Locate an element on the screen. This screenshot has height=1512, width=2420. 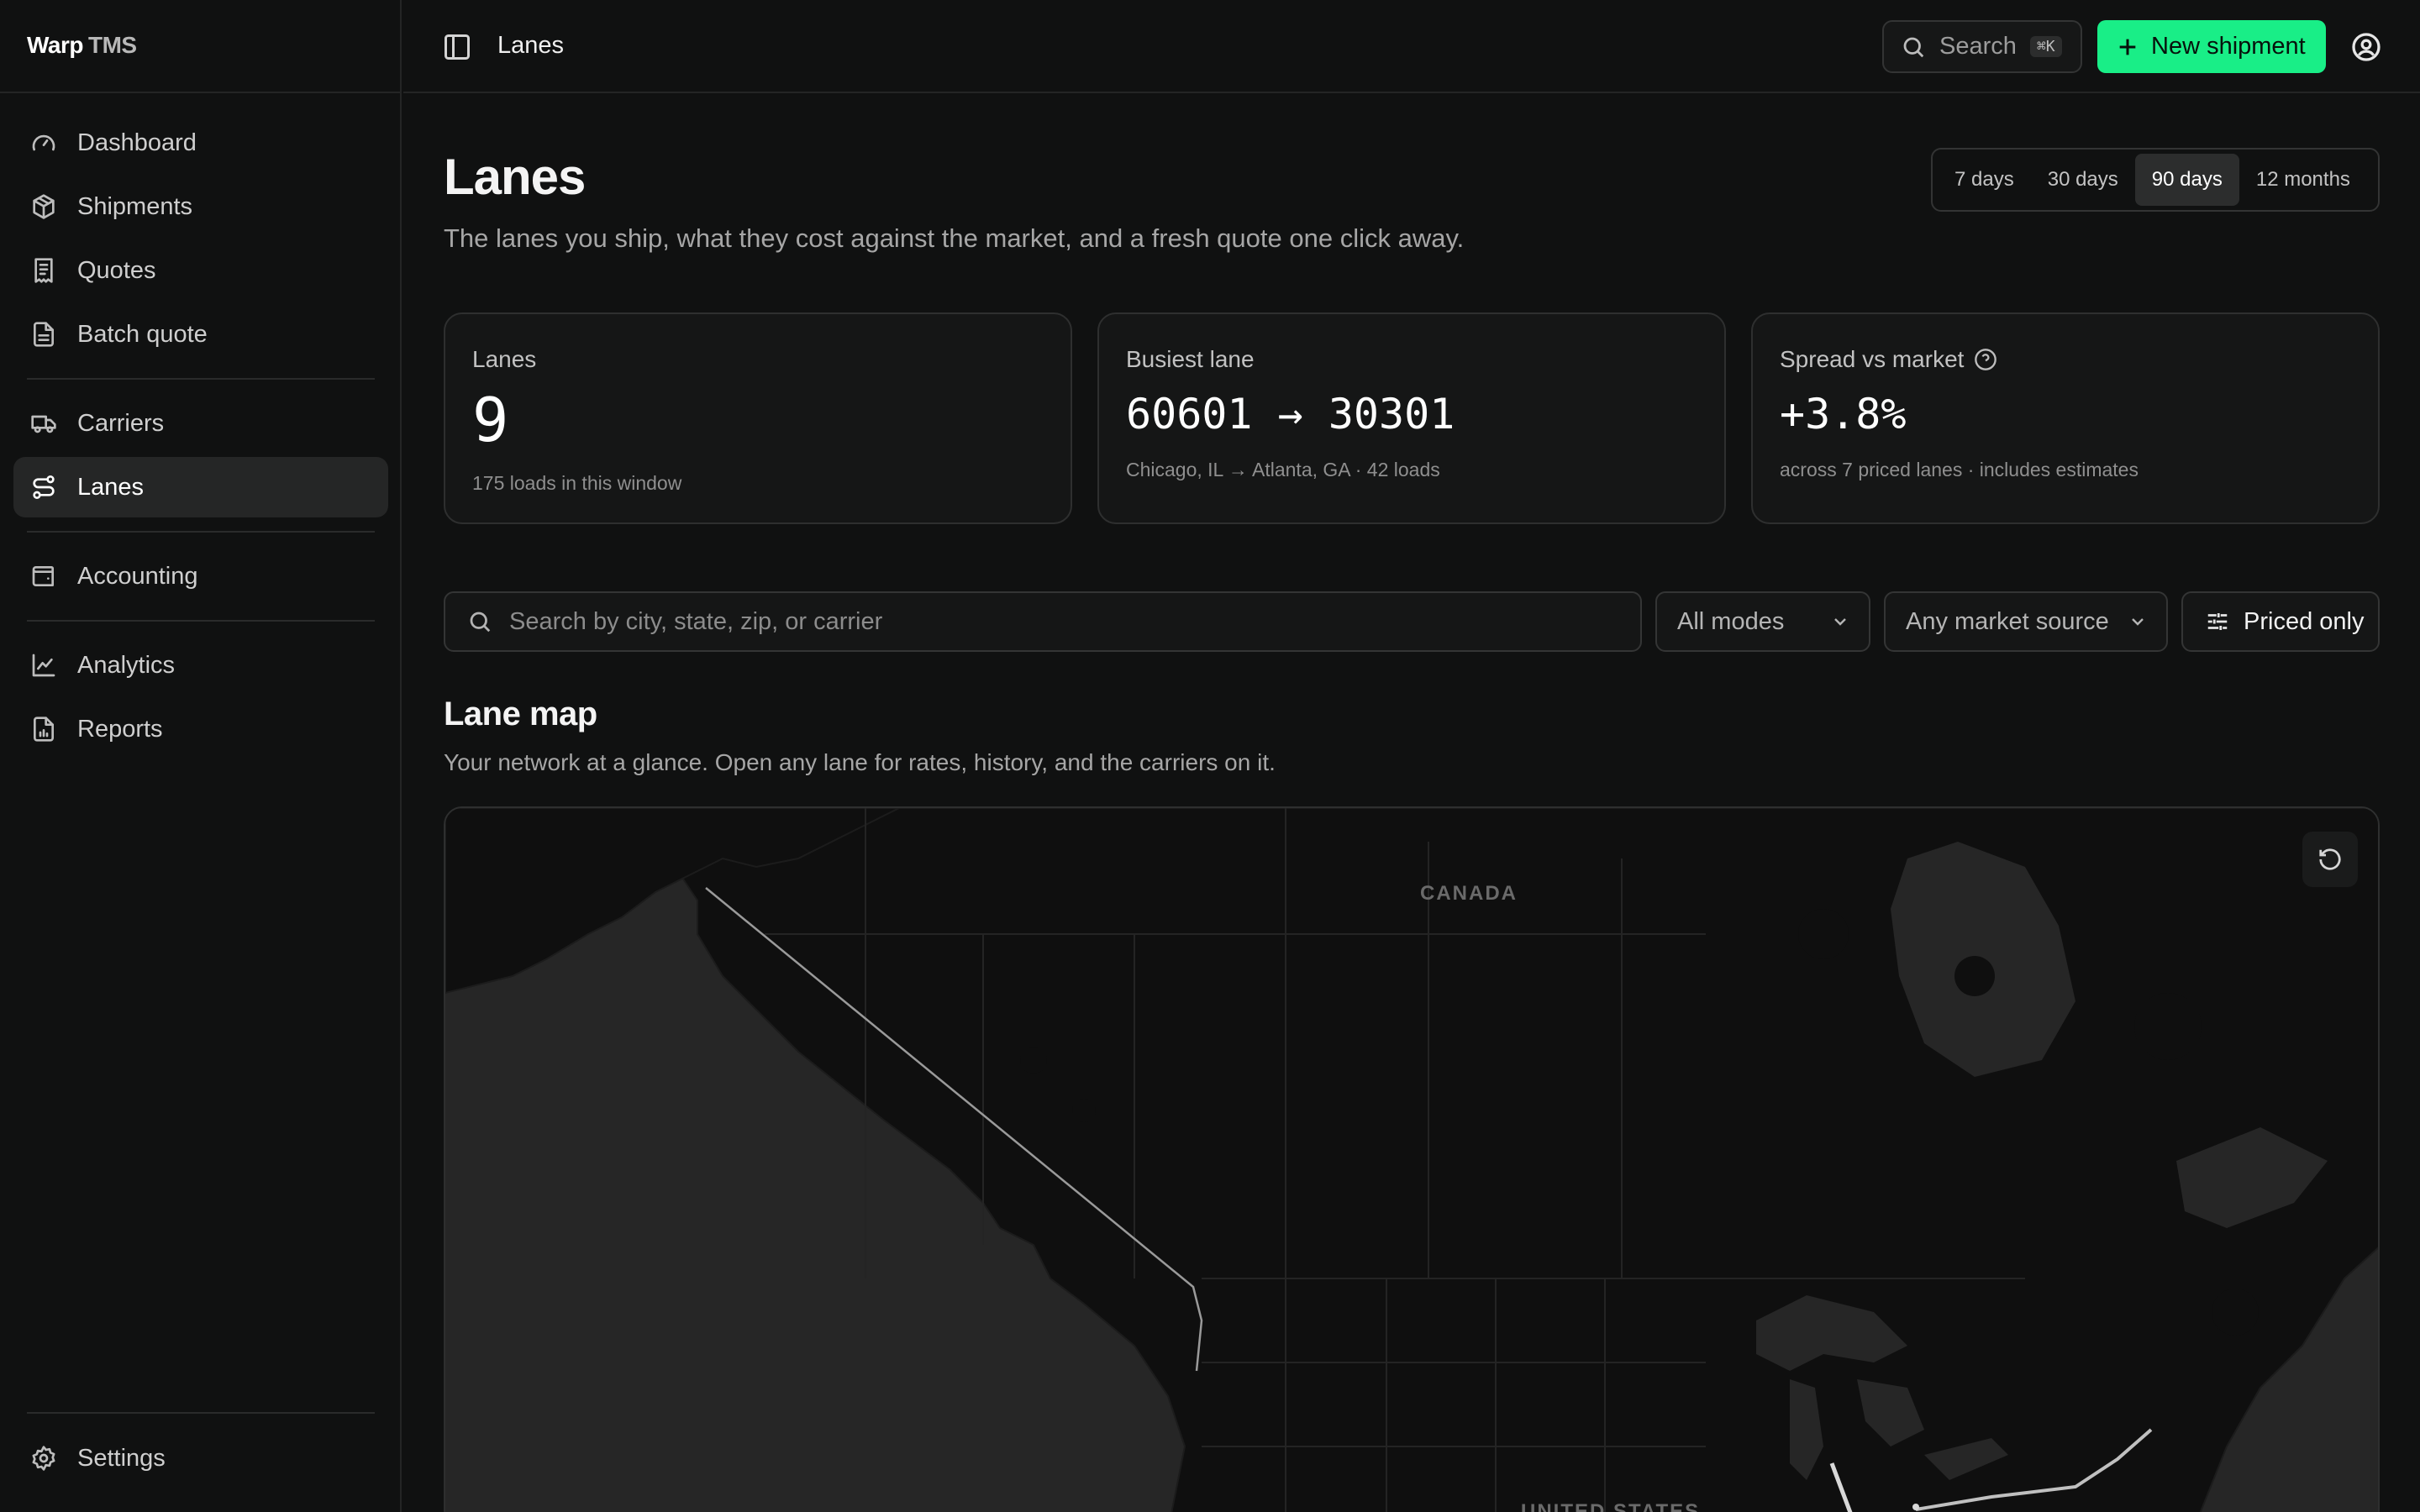
receipt-icon is located at coordinates (43, 270).